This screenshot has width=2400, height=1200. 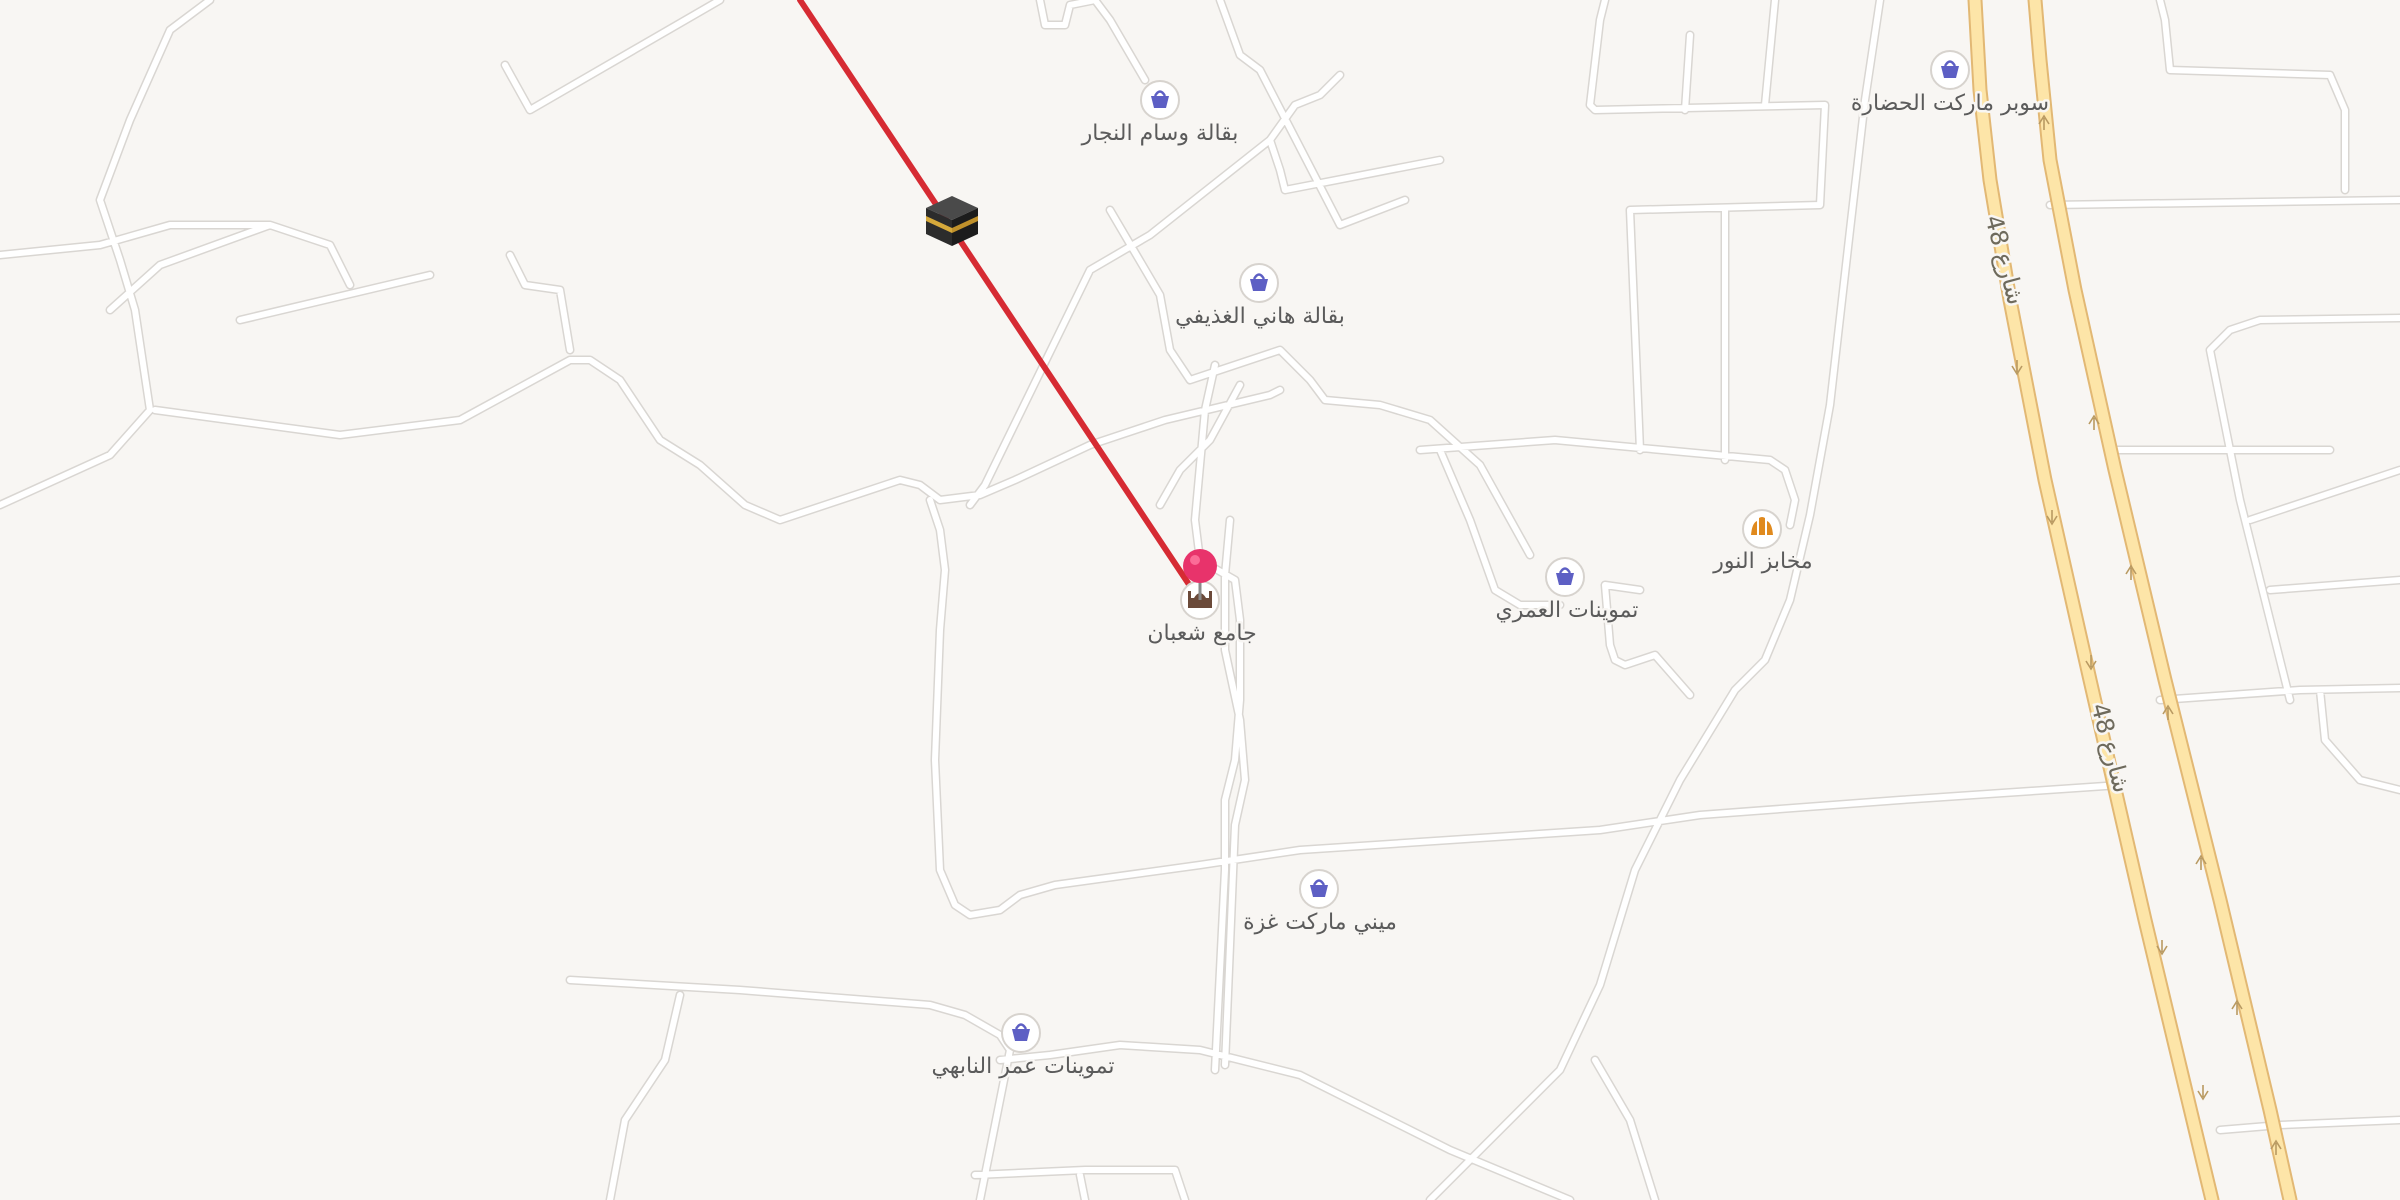 What do you see at coordinates (2110, 748) in the screenshot?
I see `road-label-48-south: شارع 48` at bounding box center [2110, 748].